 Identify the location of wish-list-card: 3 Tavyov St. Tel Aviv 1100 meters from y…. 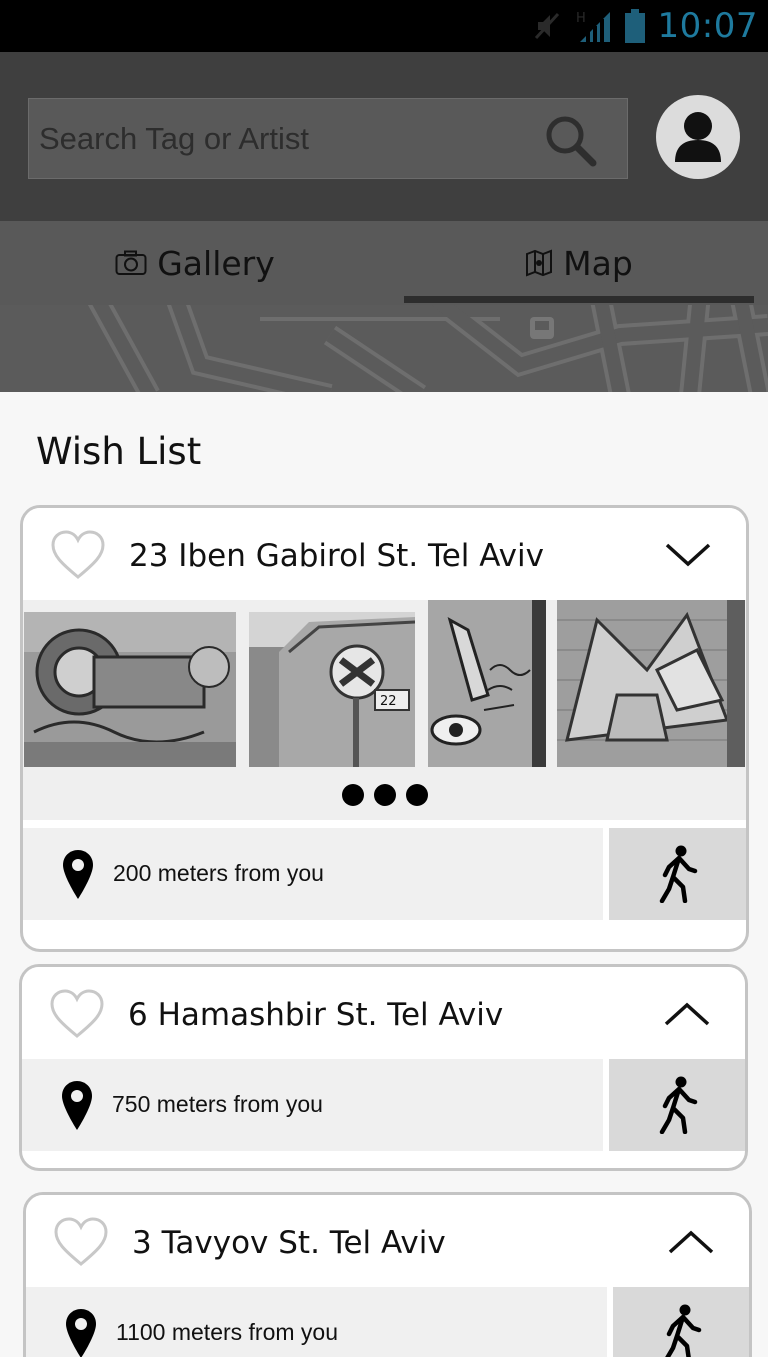
(387, 1274).